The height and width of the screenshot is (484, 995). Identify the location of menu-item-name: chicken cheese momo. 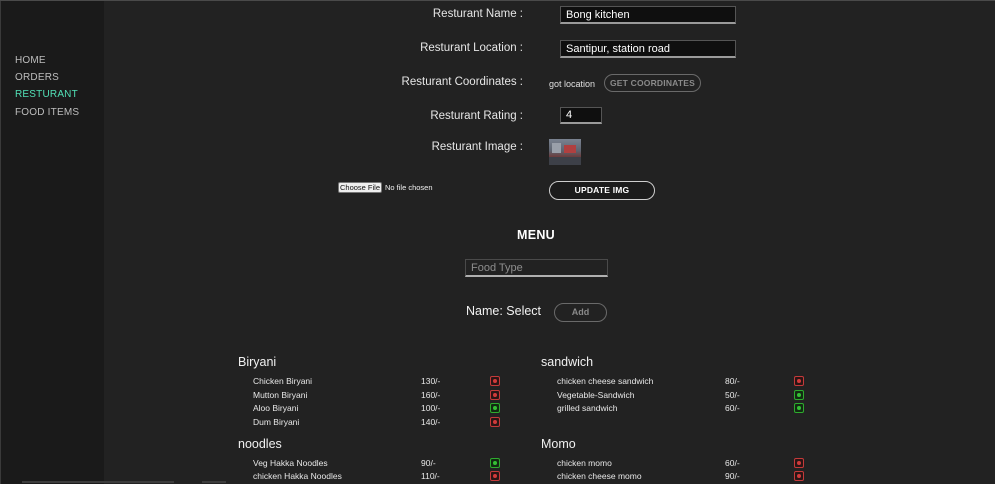
(599, 476).